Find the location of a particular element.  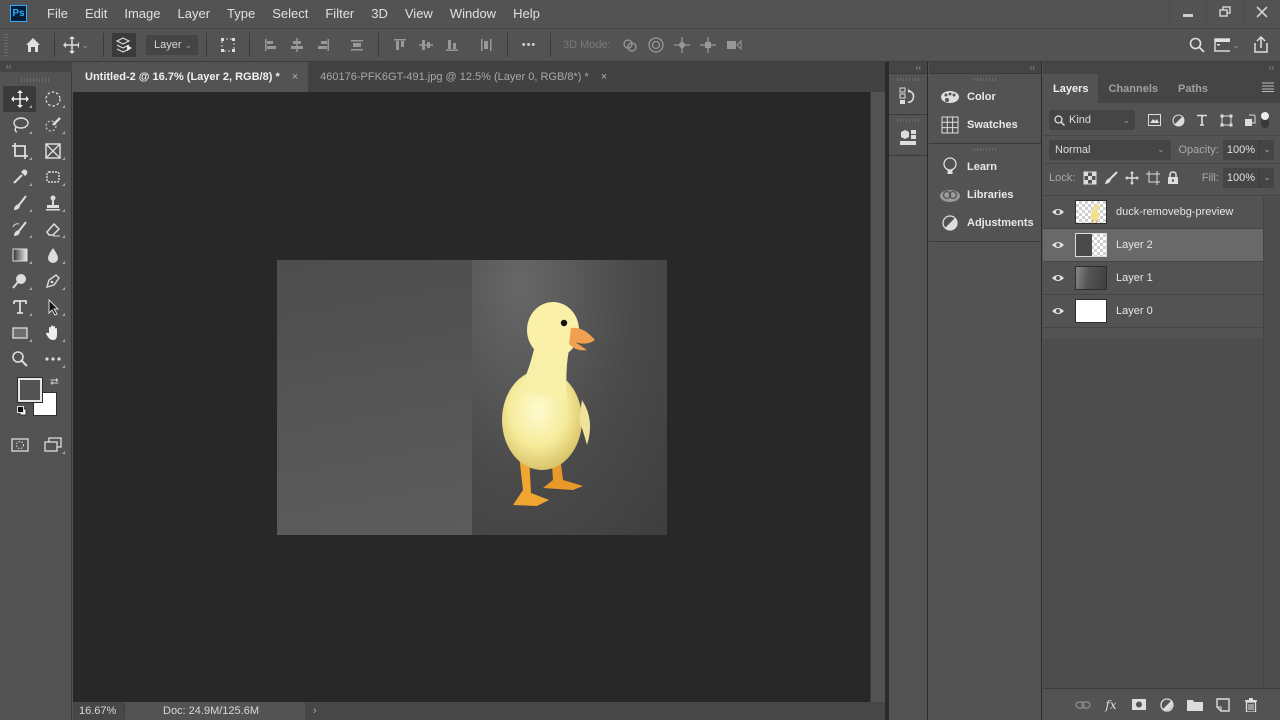

quick-mask-button is located at coordinates (19, 445).